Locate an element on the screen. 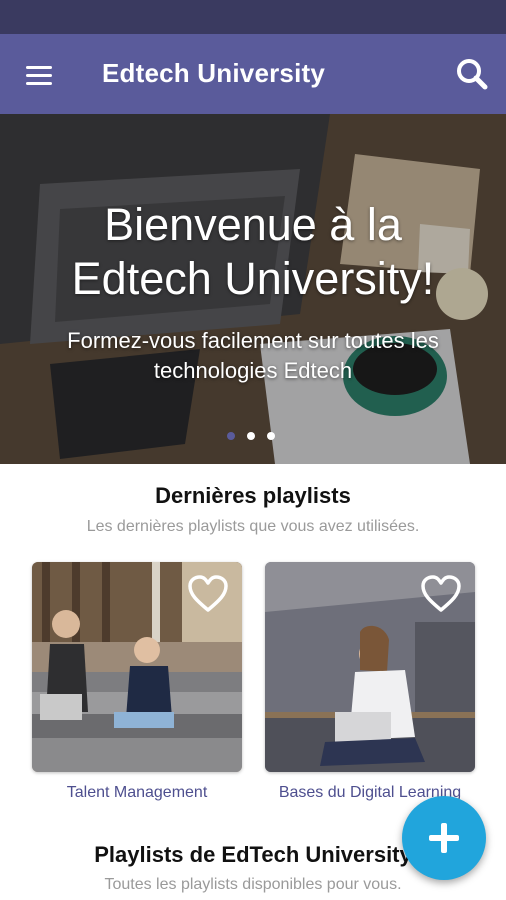 The width and height of the screenshot is (506, 900). hero-title-line-1: Bienvenue à la is located at coordinates (253, 224).